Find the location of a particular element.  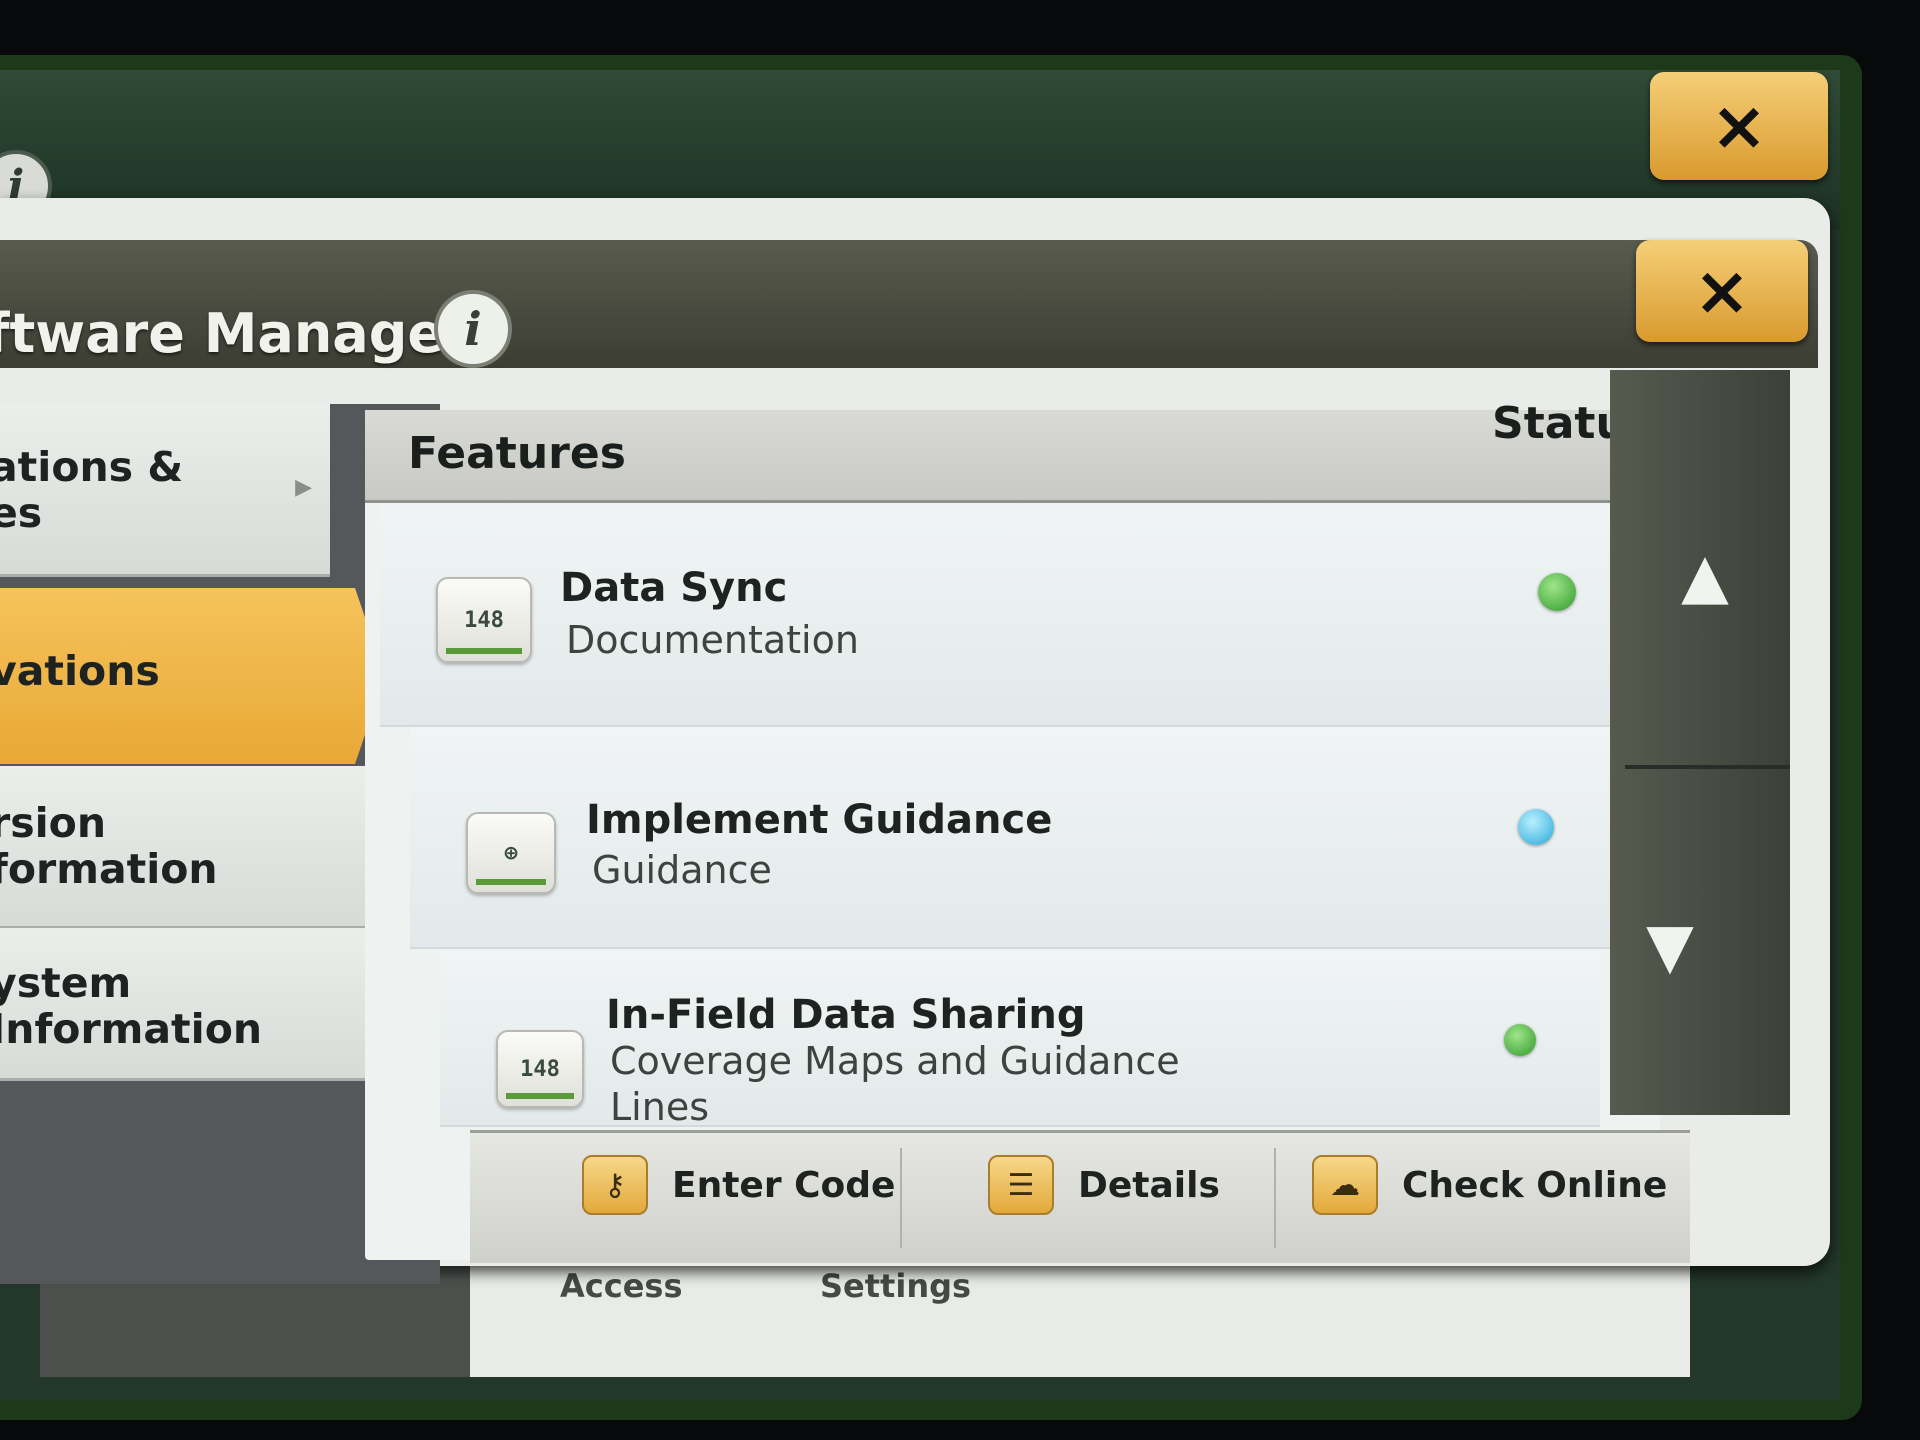

sidebar-item-system-information: ystem Information ▶ is located at coordinates (210, 1004).